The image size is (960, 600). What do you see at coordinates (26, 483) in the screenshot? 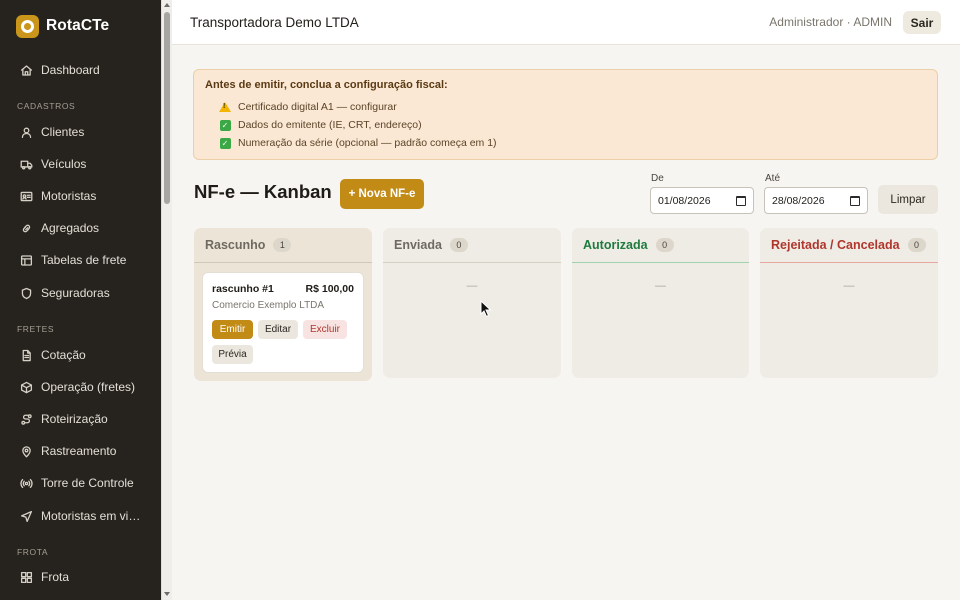
I see `broadcast-icon` at bounding box center [26, 483].